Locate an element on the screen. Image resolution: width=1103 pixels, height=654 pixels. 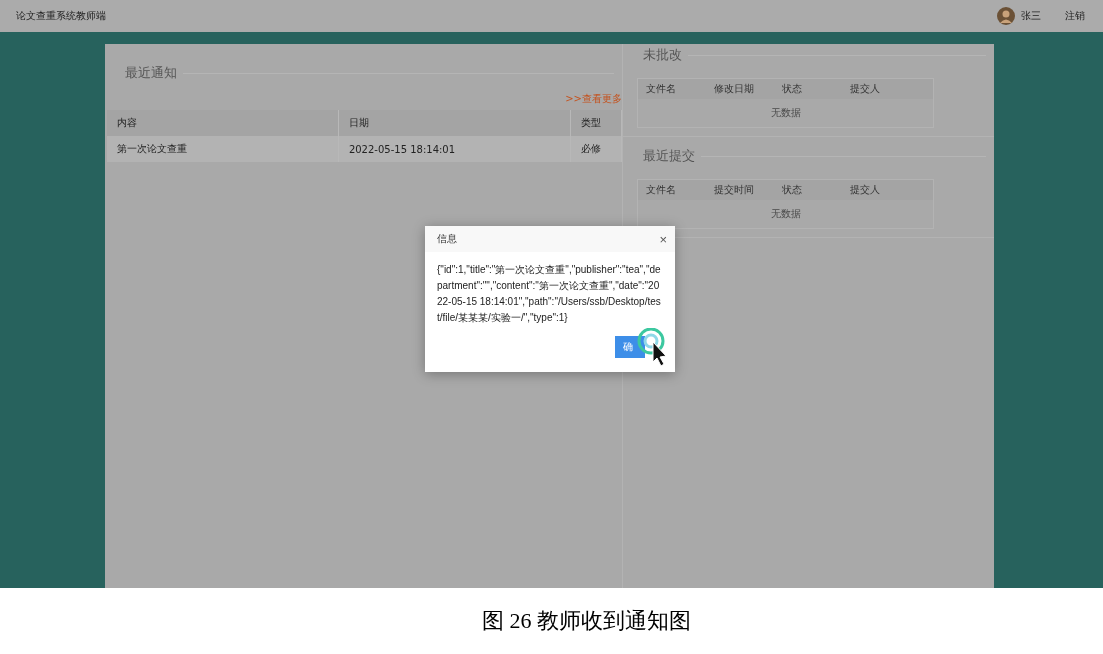
column-header: 提交时间 is located at coordinates (734, 190).